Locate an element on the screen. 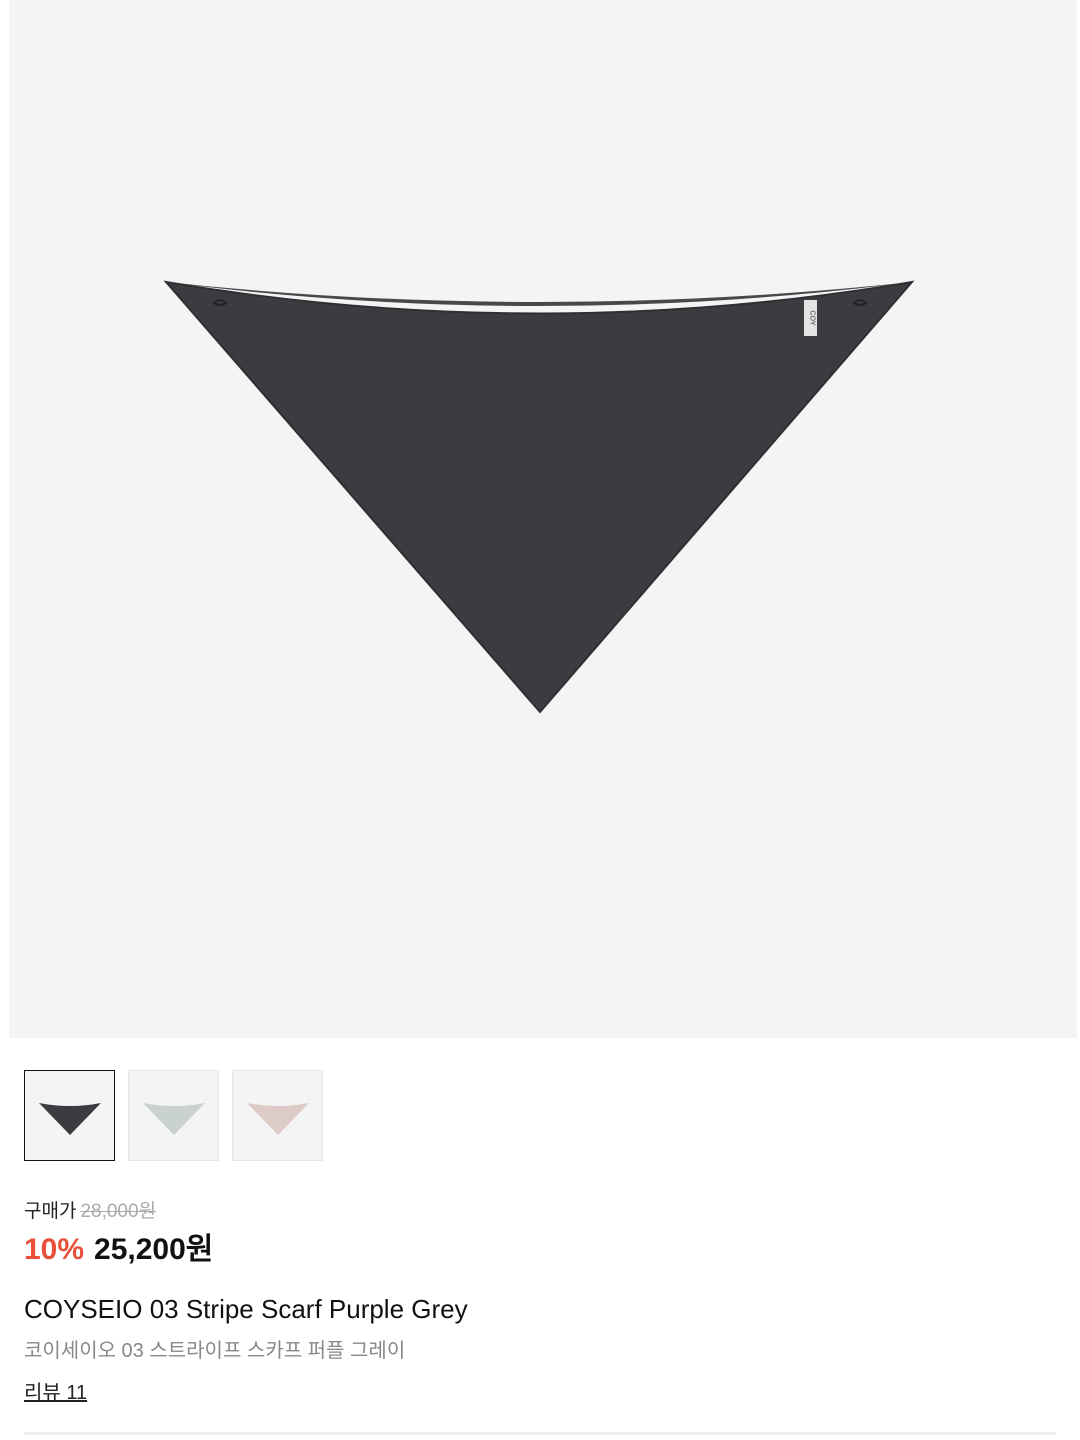  price-label: 구매가 is located at coordinates (50, 1211).